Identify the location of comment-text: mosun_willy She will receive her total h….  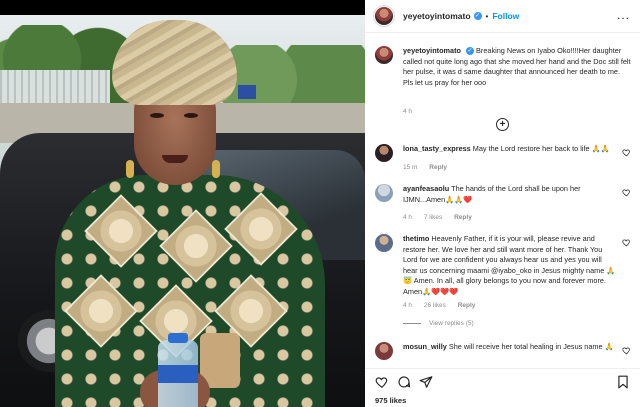
(510, 347).